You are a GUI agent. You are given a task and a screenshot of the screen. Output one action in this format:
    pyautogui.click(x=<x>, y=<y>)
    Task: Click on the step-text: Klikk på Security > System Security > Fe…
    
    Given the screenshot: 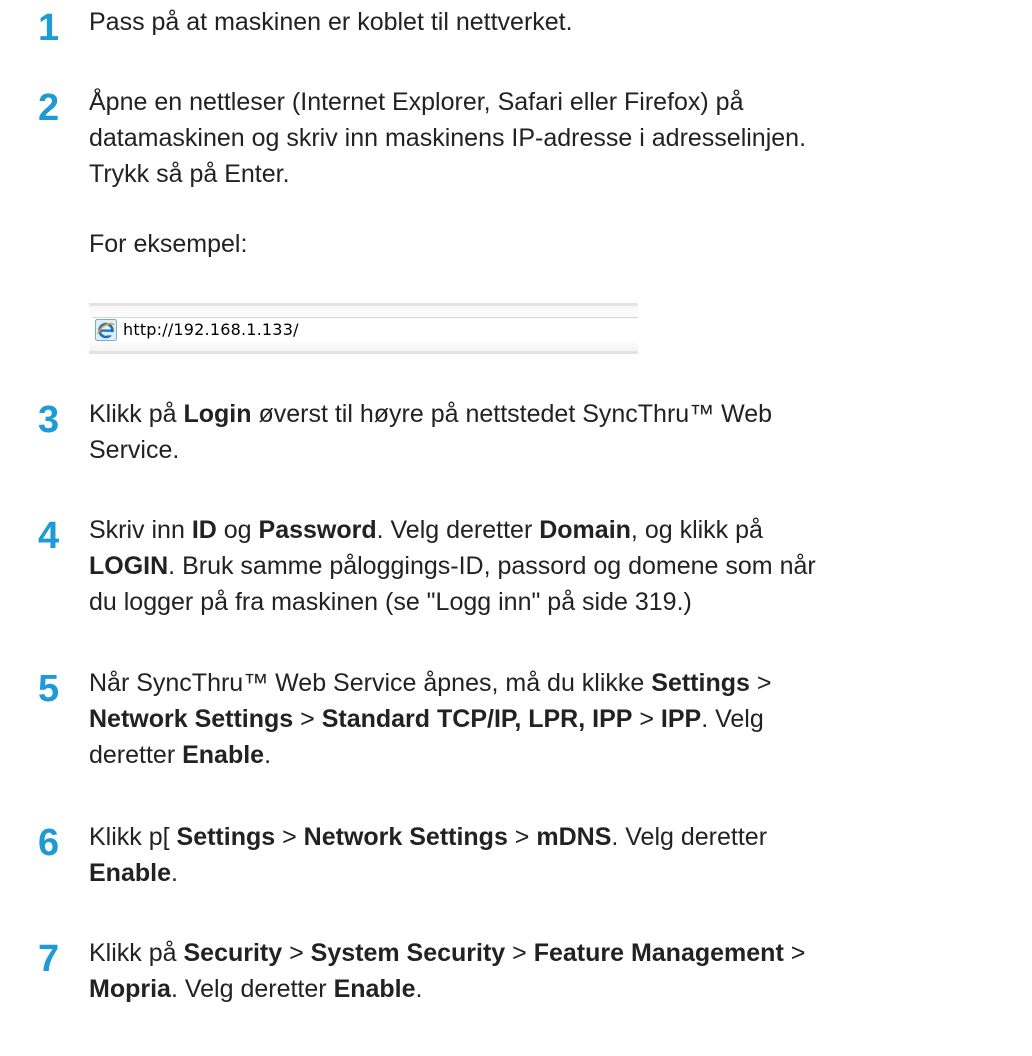 What is the action you would take?
    pyautogui.click(x=553, y=971)
    